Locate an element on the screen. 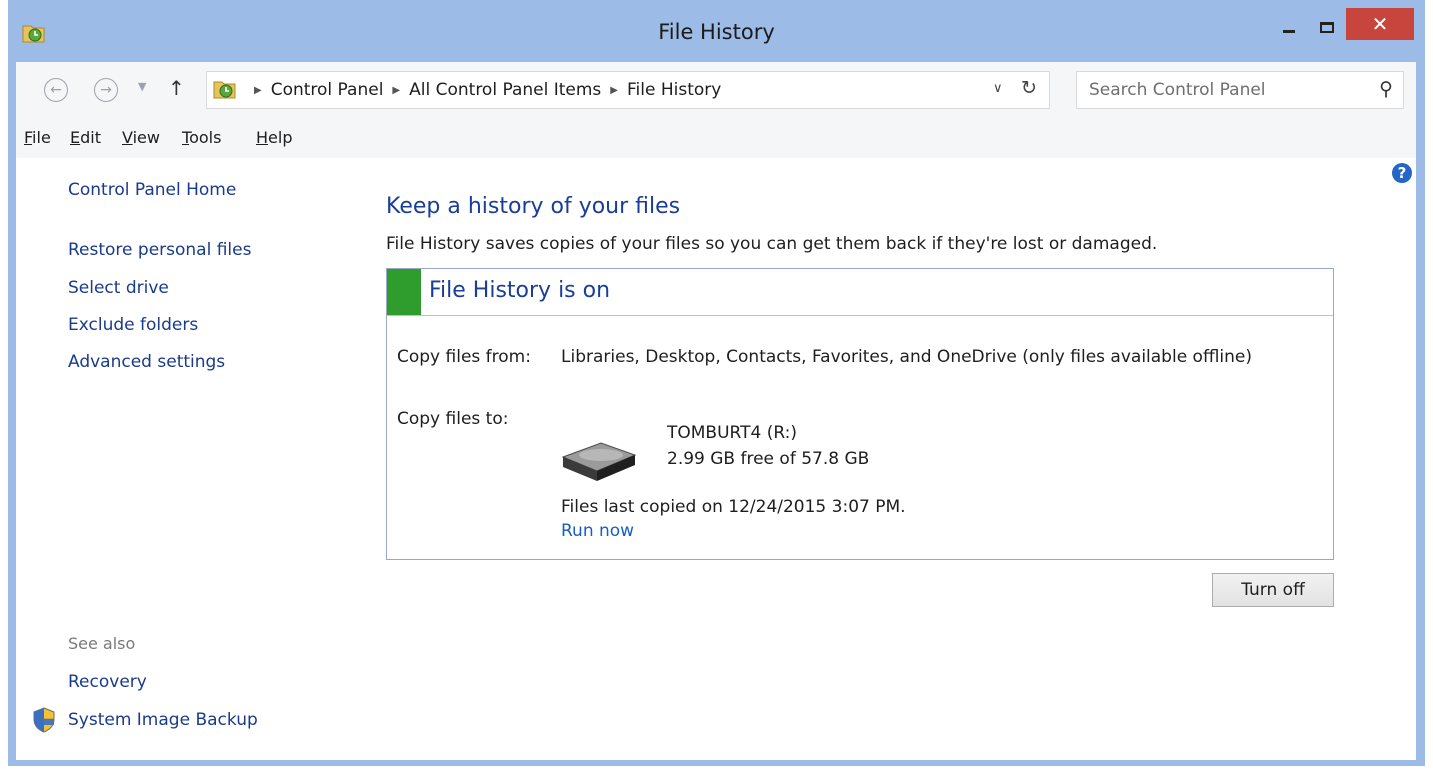 The width and height of the screenshot is (1433, 771). turn-off-button: Turn off is located at coordinates (1273, 590).